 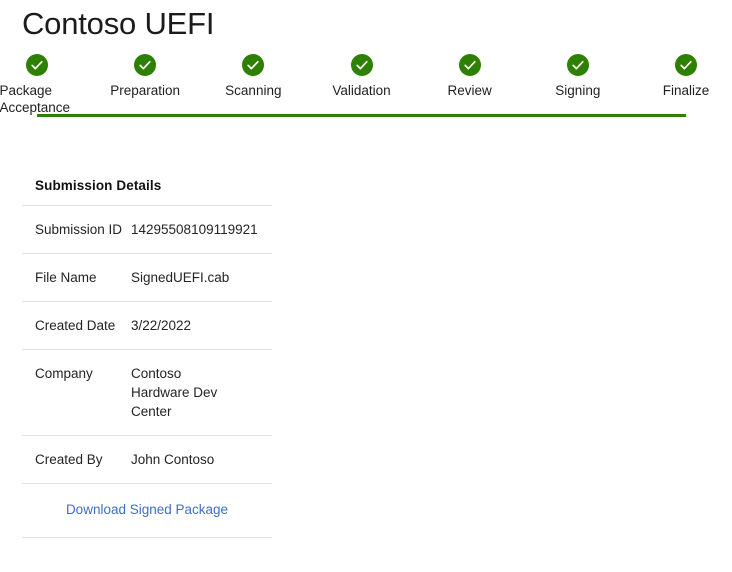 What do you see at coordinates (686, 90) in the screenshot?
I see `stepper-step-label: Finalize` at bounding box center [686, 90].